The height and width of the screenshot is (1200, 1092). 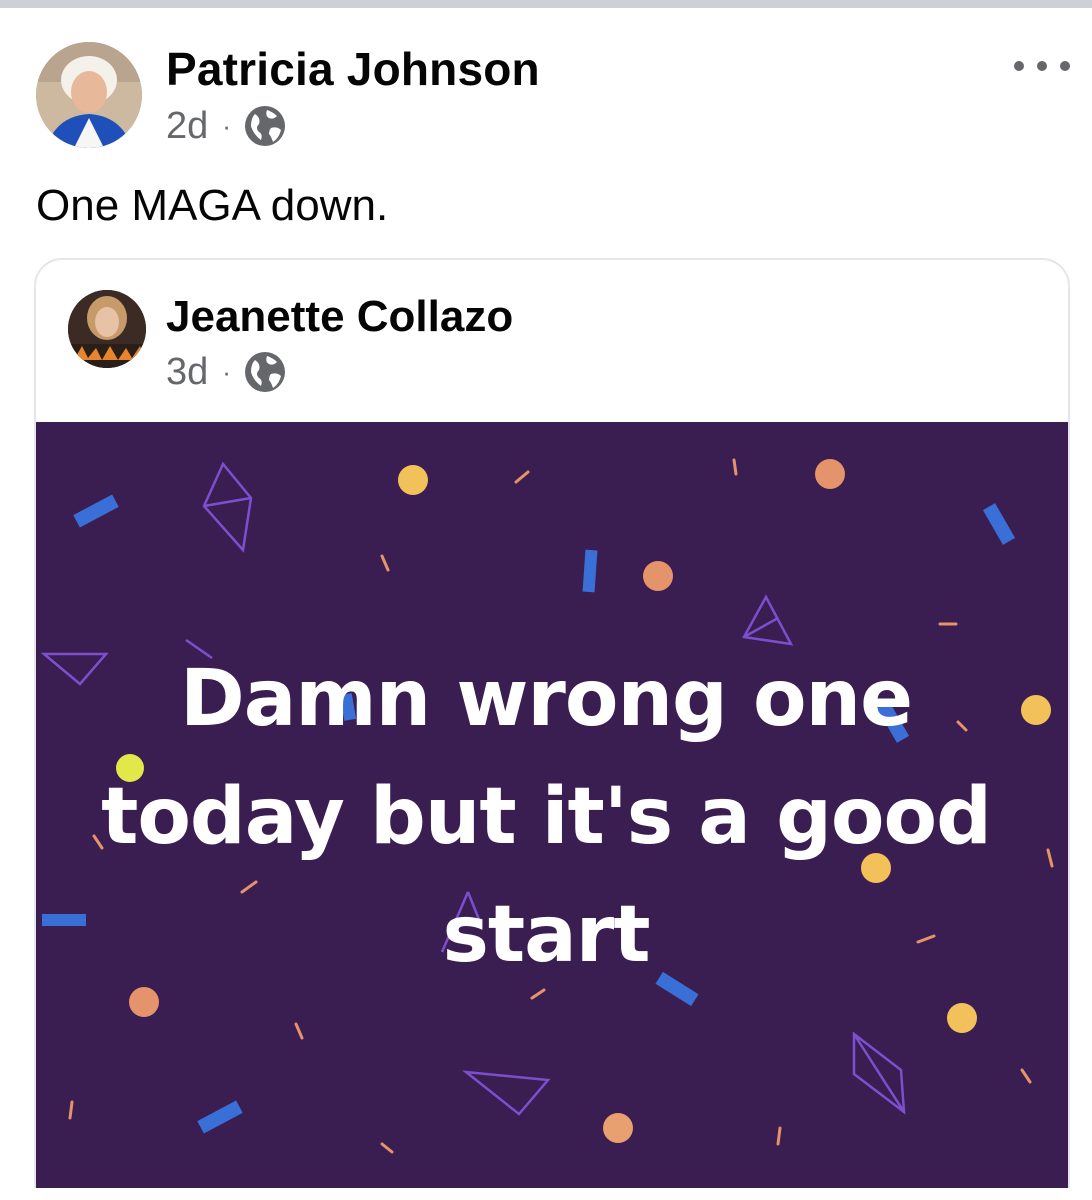 I want to click on shared-post-meta: 3d ·, so click(x=226, y=372).